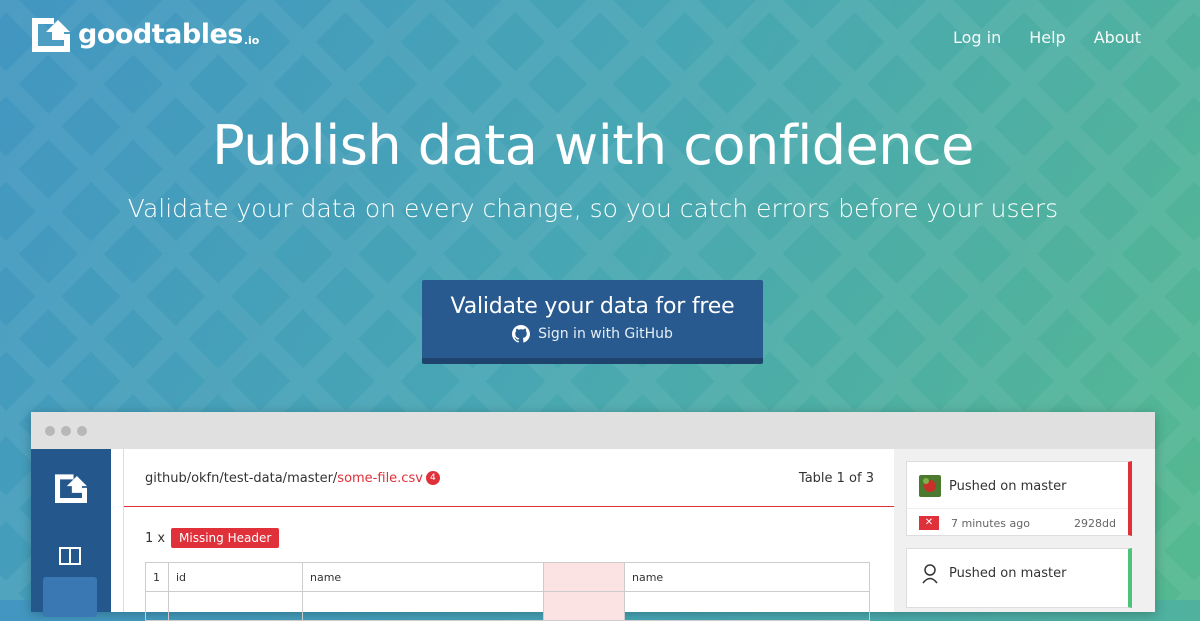 The image size is (1200, 621). I want to click on cta-sub-row: Sign in with GitHub, so click(592, 334).